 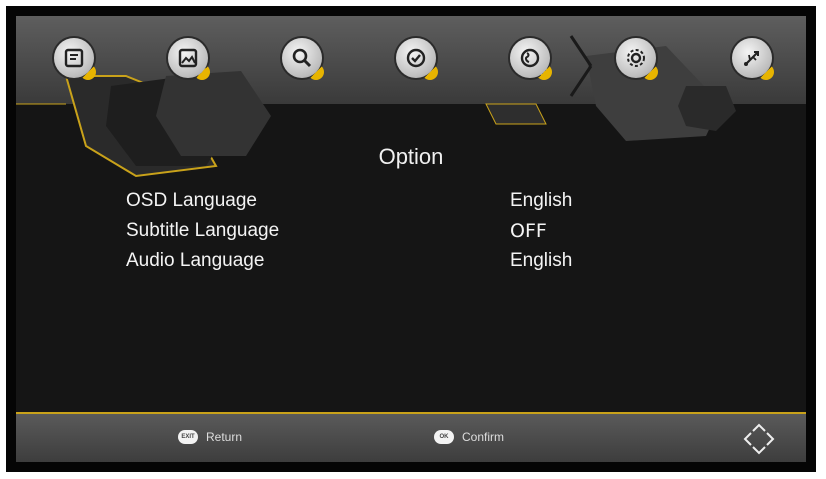 I want to click on return-hint: EXIT Return, so click(x=210, y=437).